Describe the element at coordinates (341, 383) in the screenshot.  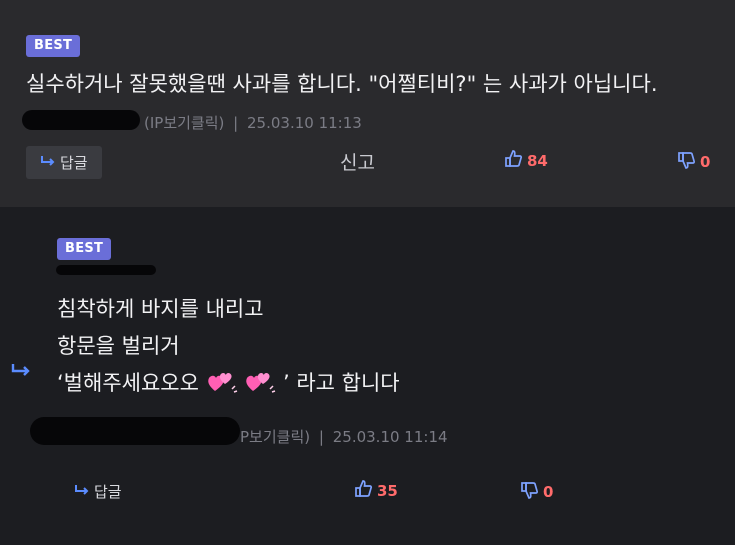
I see `comment-text-line-3-suffix: ’ 라고 합니다` at that location.